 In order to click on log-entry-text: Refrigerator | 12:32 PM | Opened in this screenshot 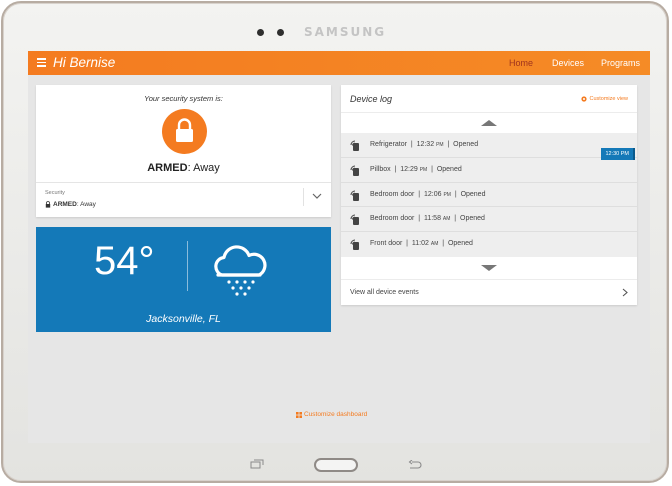, I will do `click(424, 144)`.